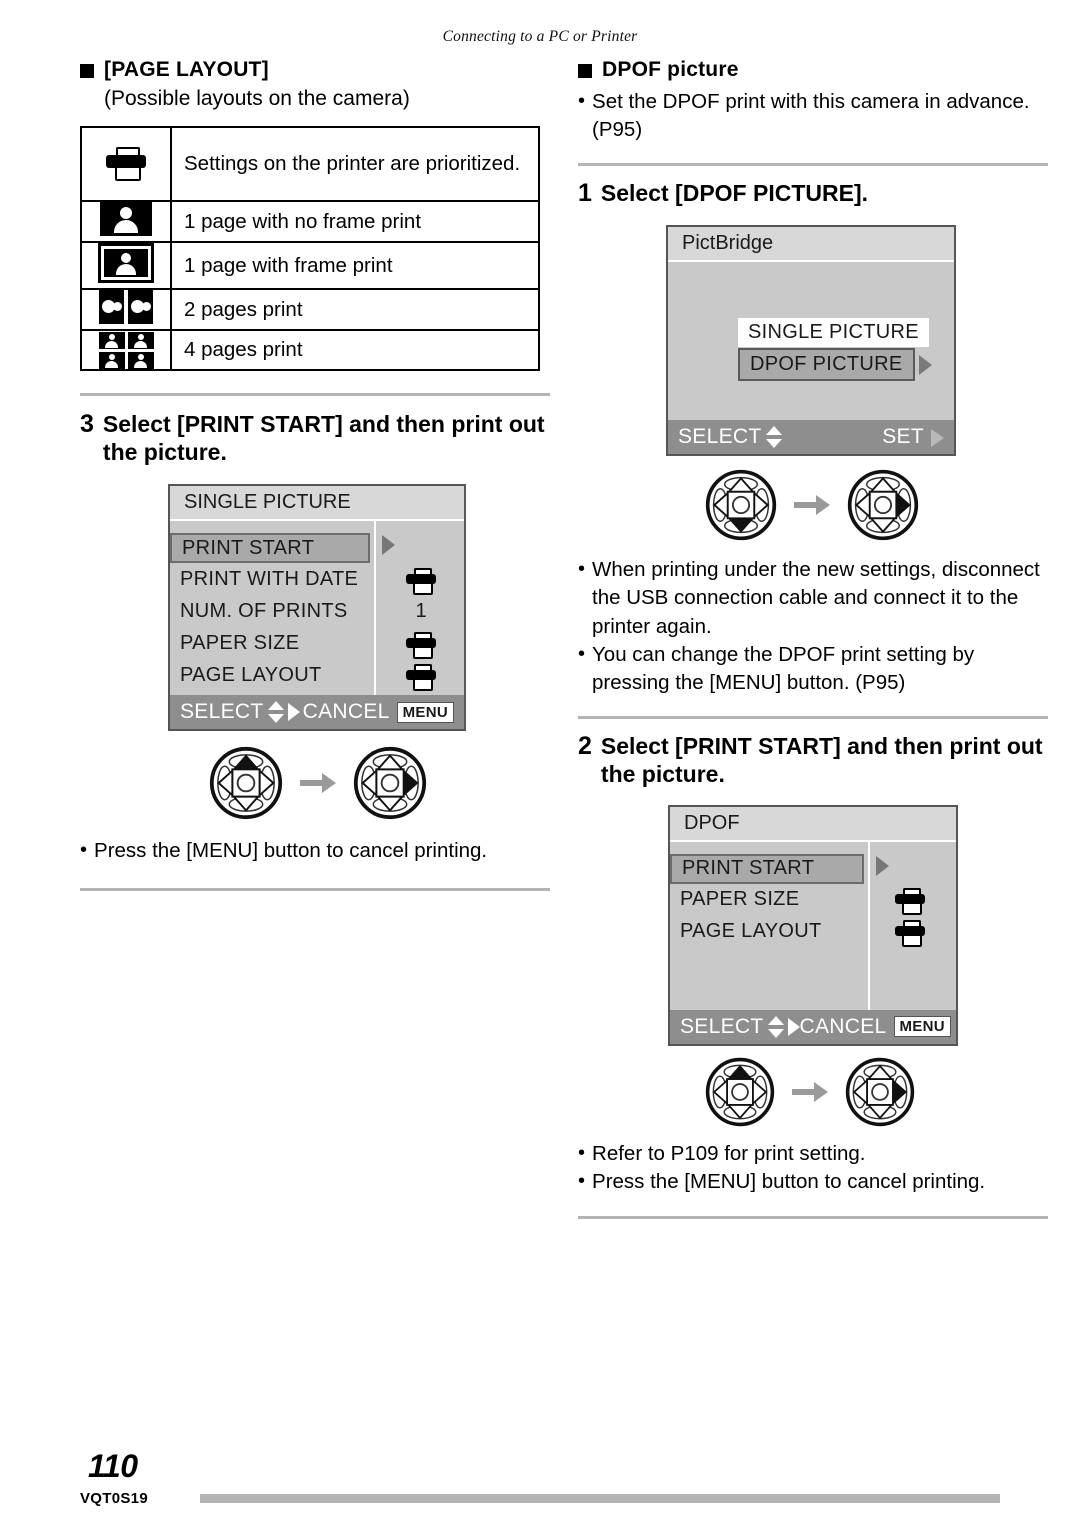  What do you see at coordinates (731, 437) in the screenshot?
I see `lcd-select-hint: SELECT` at bounding box center [731, 437].